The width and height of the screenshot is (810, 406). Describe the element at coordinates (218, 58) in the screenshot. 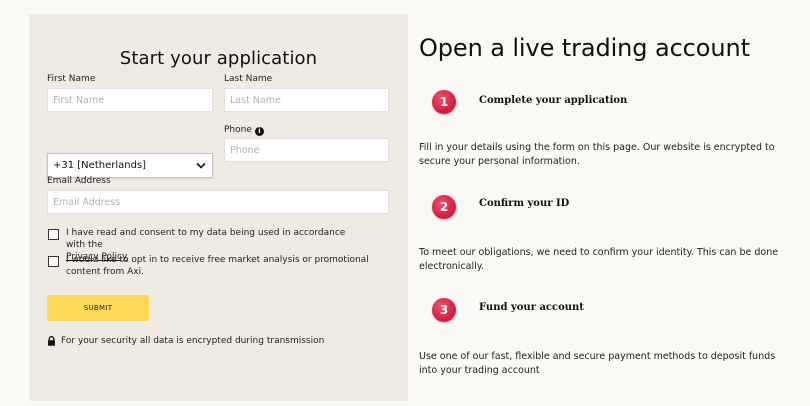

I see `form-title: Start your application` at that location.